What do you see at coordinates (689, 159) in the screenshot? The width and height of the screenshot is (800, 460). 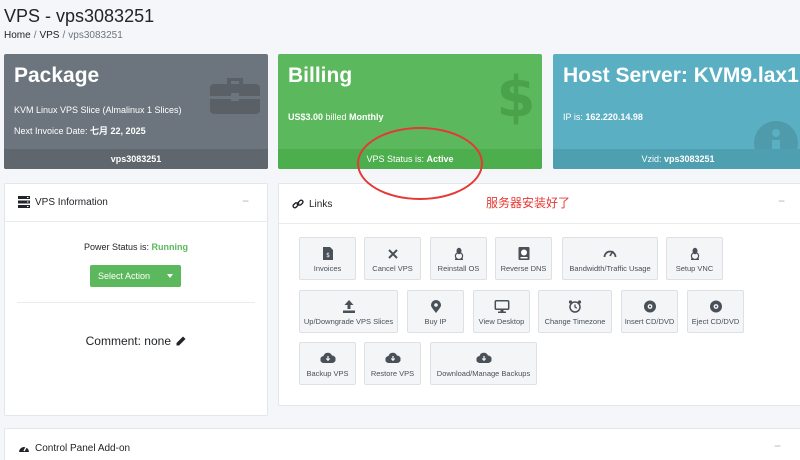 I see `host-vzid-value: vps3083251` at bounding box center [689, 159].